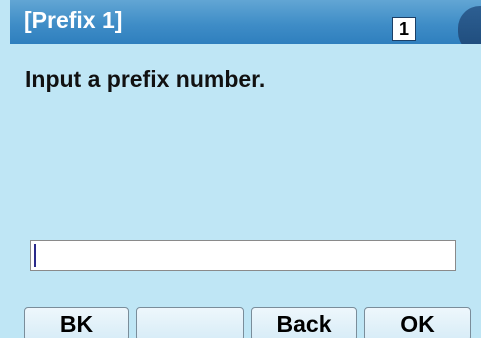  I want to click on scroll-indicator-icon, so click(469, 25).